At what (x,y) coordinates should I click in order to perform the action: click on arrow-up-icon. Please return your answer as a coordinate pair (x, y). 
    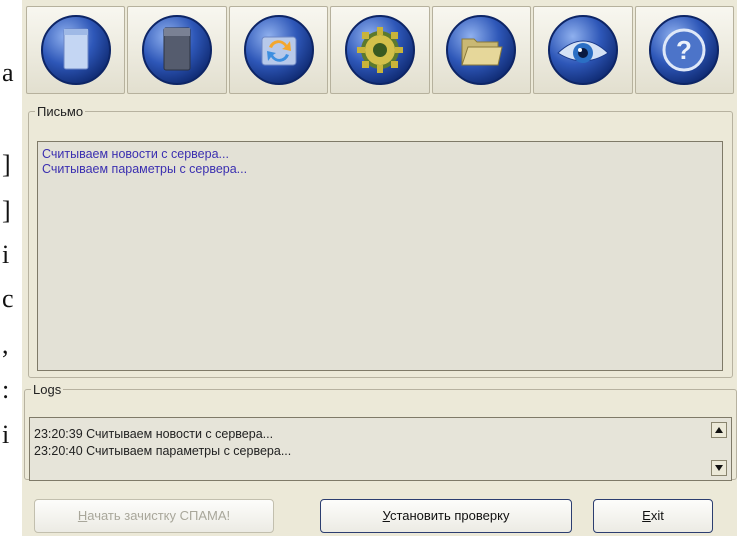
    Looking at the image, I should click on (719, 430).